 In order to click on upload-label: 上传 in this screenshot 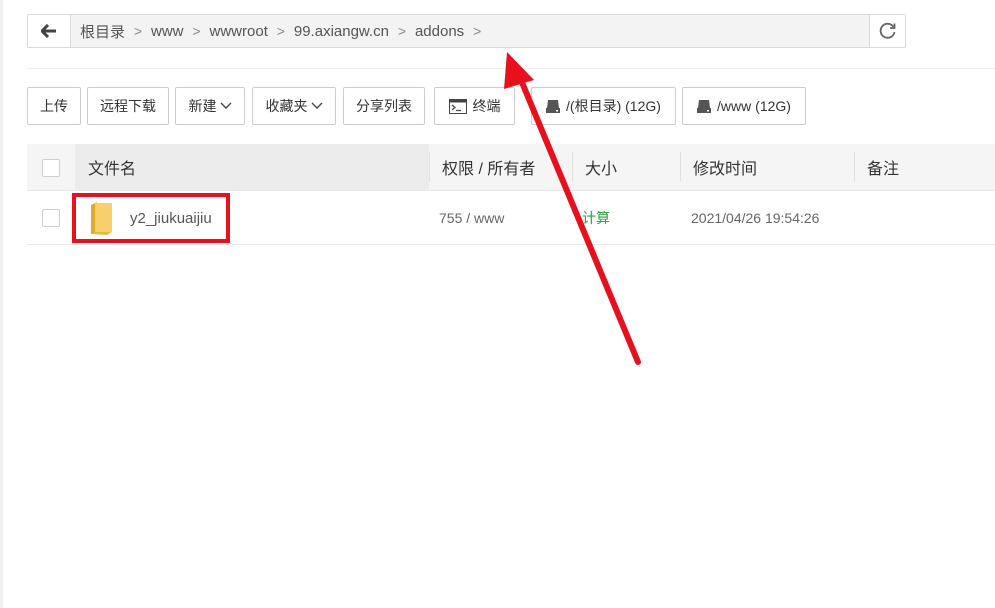, I will do `click(54, 106)`.